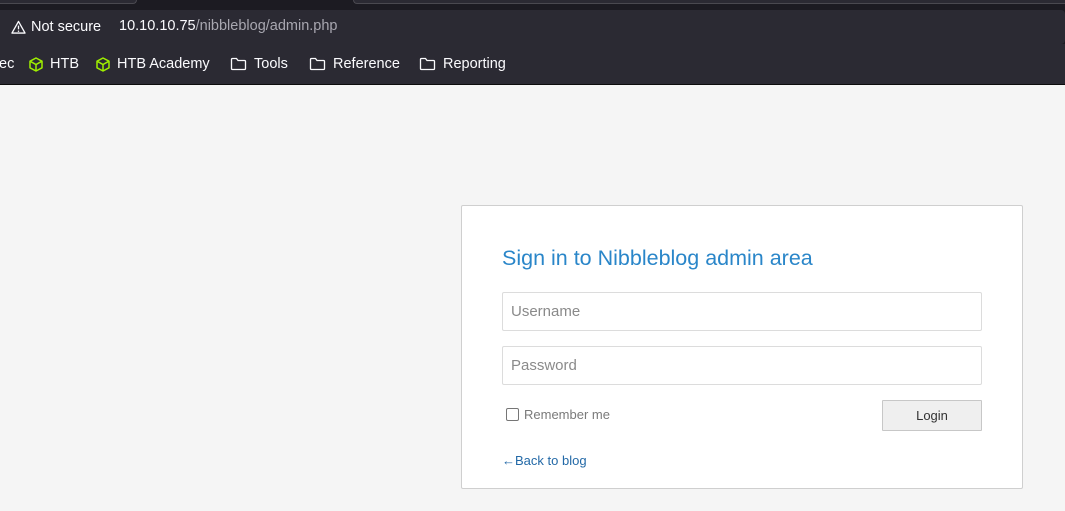 The image size is (1065, 511). Describe the element at coordinates (512, 414) in the screenshot. I see `remember-me-checkbox` at that location.